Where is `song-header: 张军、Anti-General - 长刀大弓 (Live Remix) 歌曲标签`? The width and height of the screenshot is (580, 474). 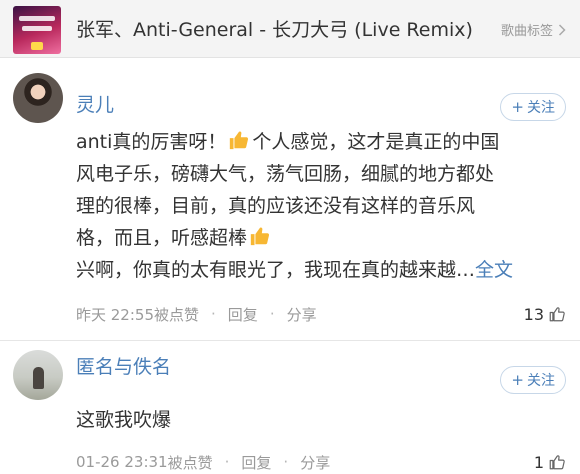 song-header: 张军、Anti-General - 长刀大弓 (Live Remix) 歌曲标签 is located at coordinates (290, 29).